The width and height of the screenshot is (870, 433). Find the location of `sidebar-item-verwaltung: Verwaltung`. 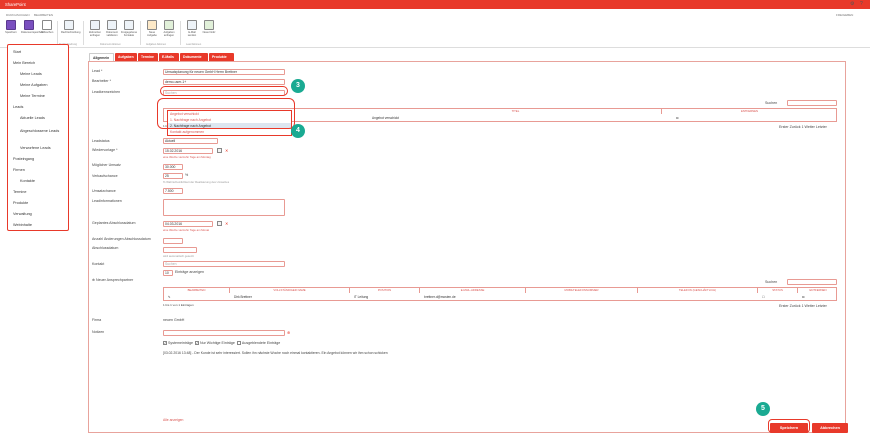

sidebar-item-verwaltung: Verwaltung is located at coordinates (22, 214).